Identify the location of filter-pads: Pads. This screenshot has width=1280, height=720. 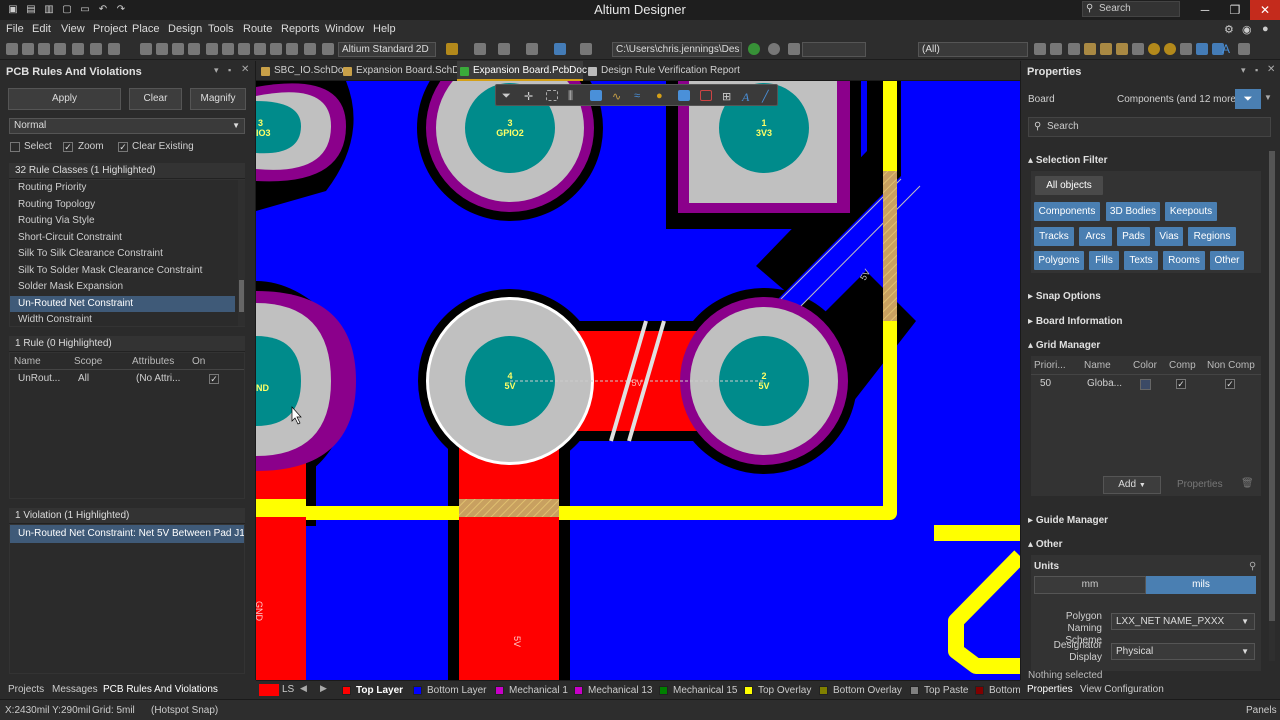
(1133, 236).